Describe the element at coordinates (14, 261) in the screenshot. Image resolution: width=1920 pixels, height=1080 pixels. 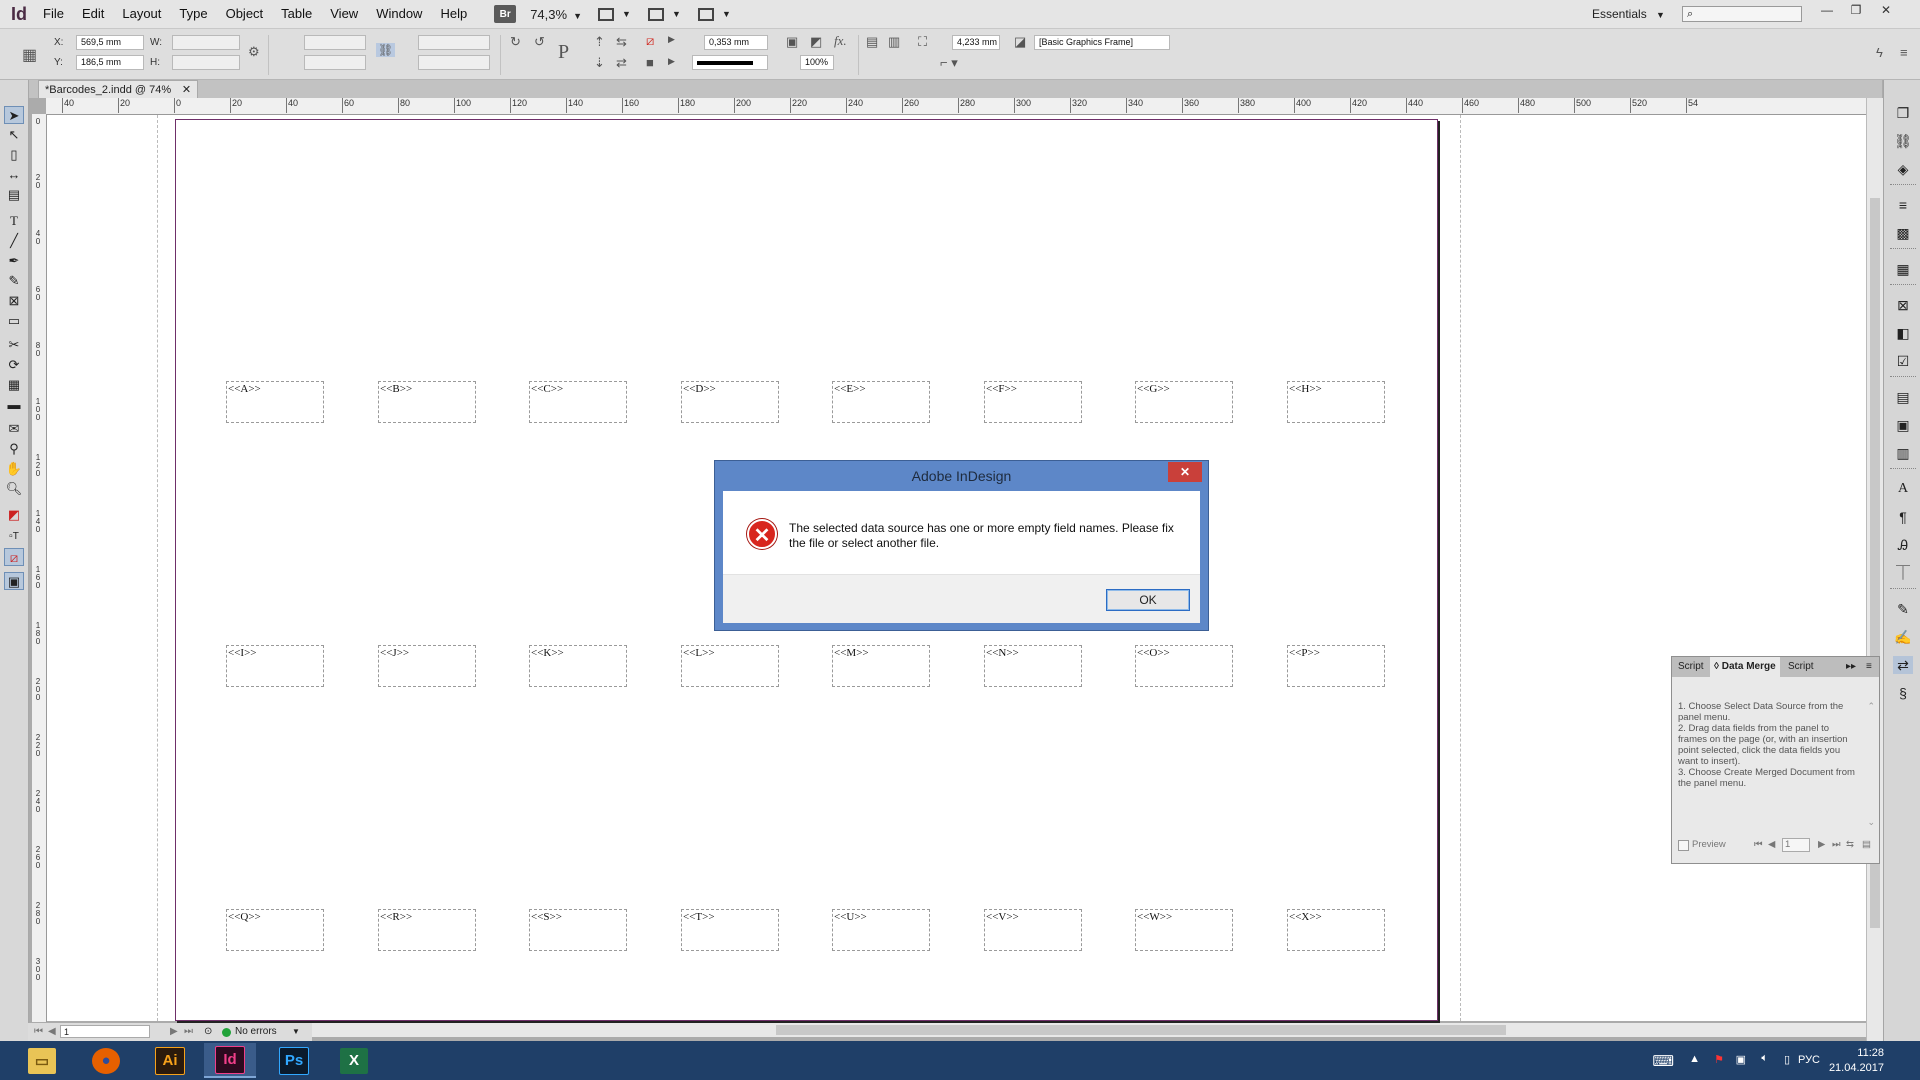
I see `pen-tool-icon: ✒` at that location.